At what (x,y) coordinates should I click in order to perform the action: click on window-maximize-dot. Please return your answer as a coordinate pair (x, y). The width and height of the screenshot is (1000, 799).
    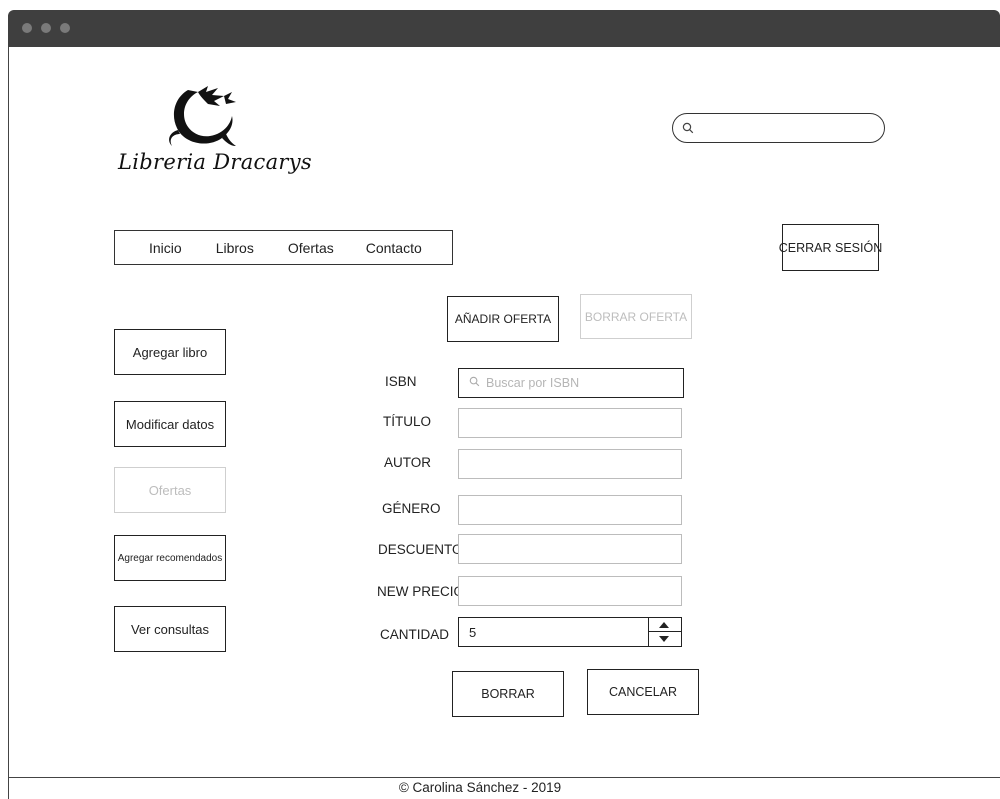
    Looking at the image, I should click on (65, 28).